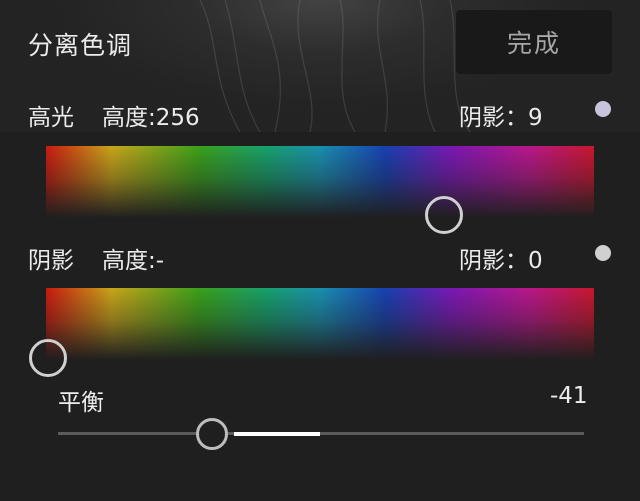 The image size is (640, 501). Describe the element at coordinates (501, 118) in the screenshot. I see `highlights-shadow-value: 阴影：9` at that location.